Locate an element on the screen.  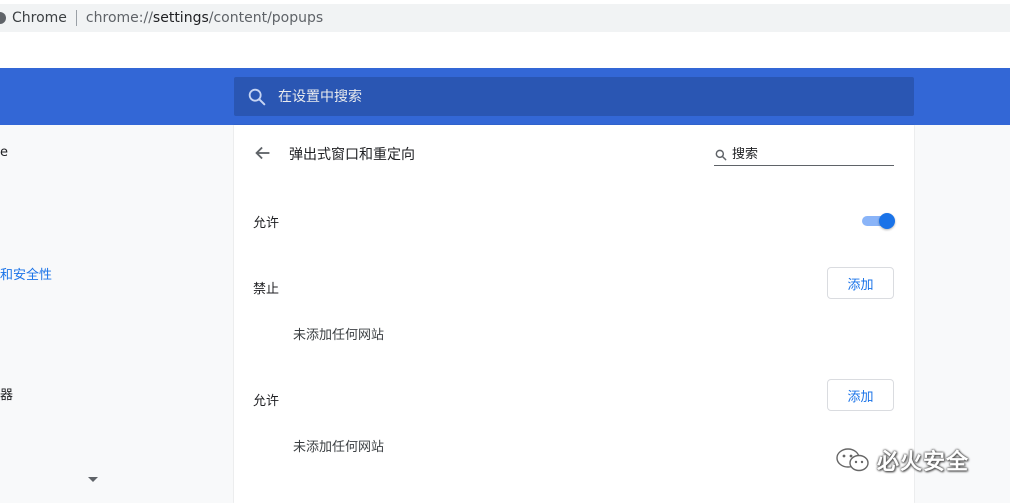
arrow-left-icon is located at coordinates (263, 153).